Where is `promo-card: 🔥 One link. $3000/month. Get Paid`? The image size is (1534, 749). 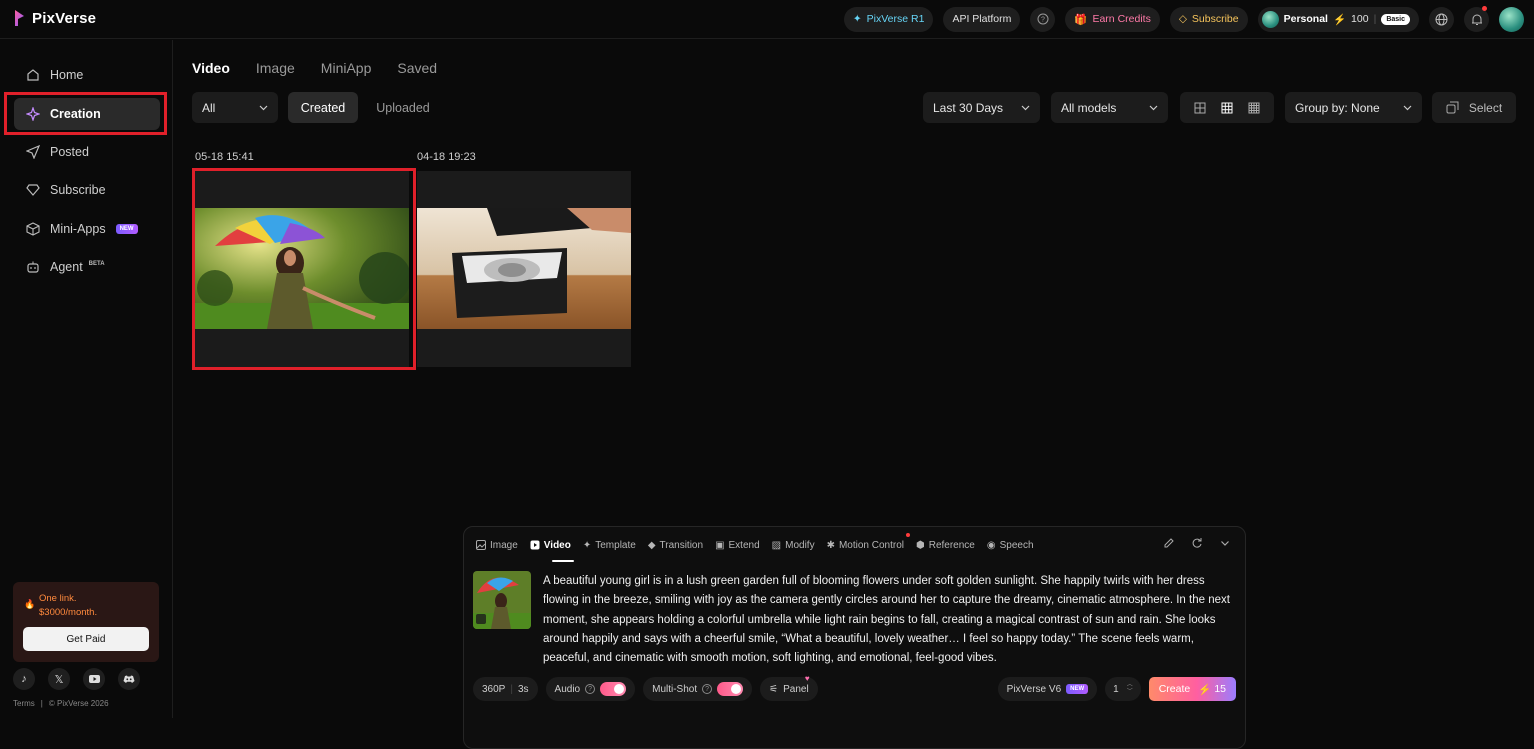 promo-card: 🔥 One link. $3000/month. Get Paid is located at coordinates (86, 622).